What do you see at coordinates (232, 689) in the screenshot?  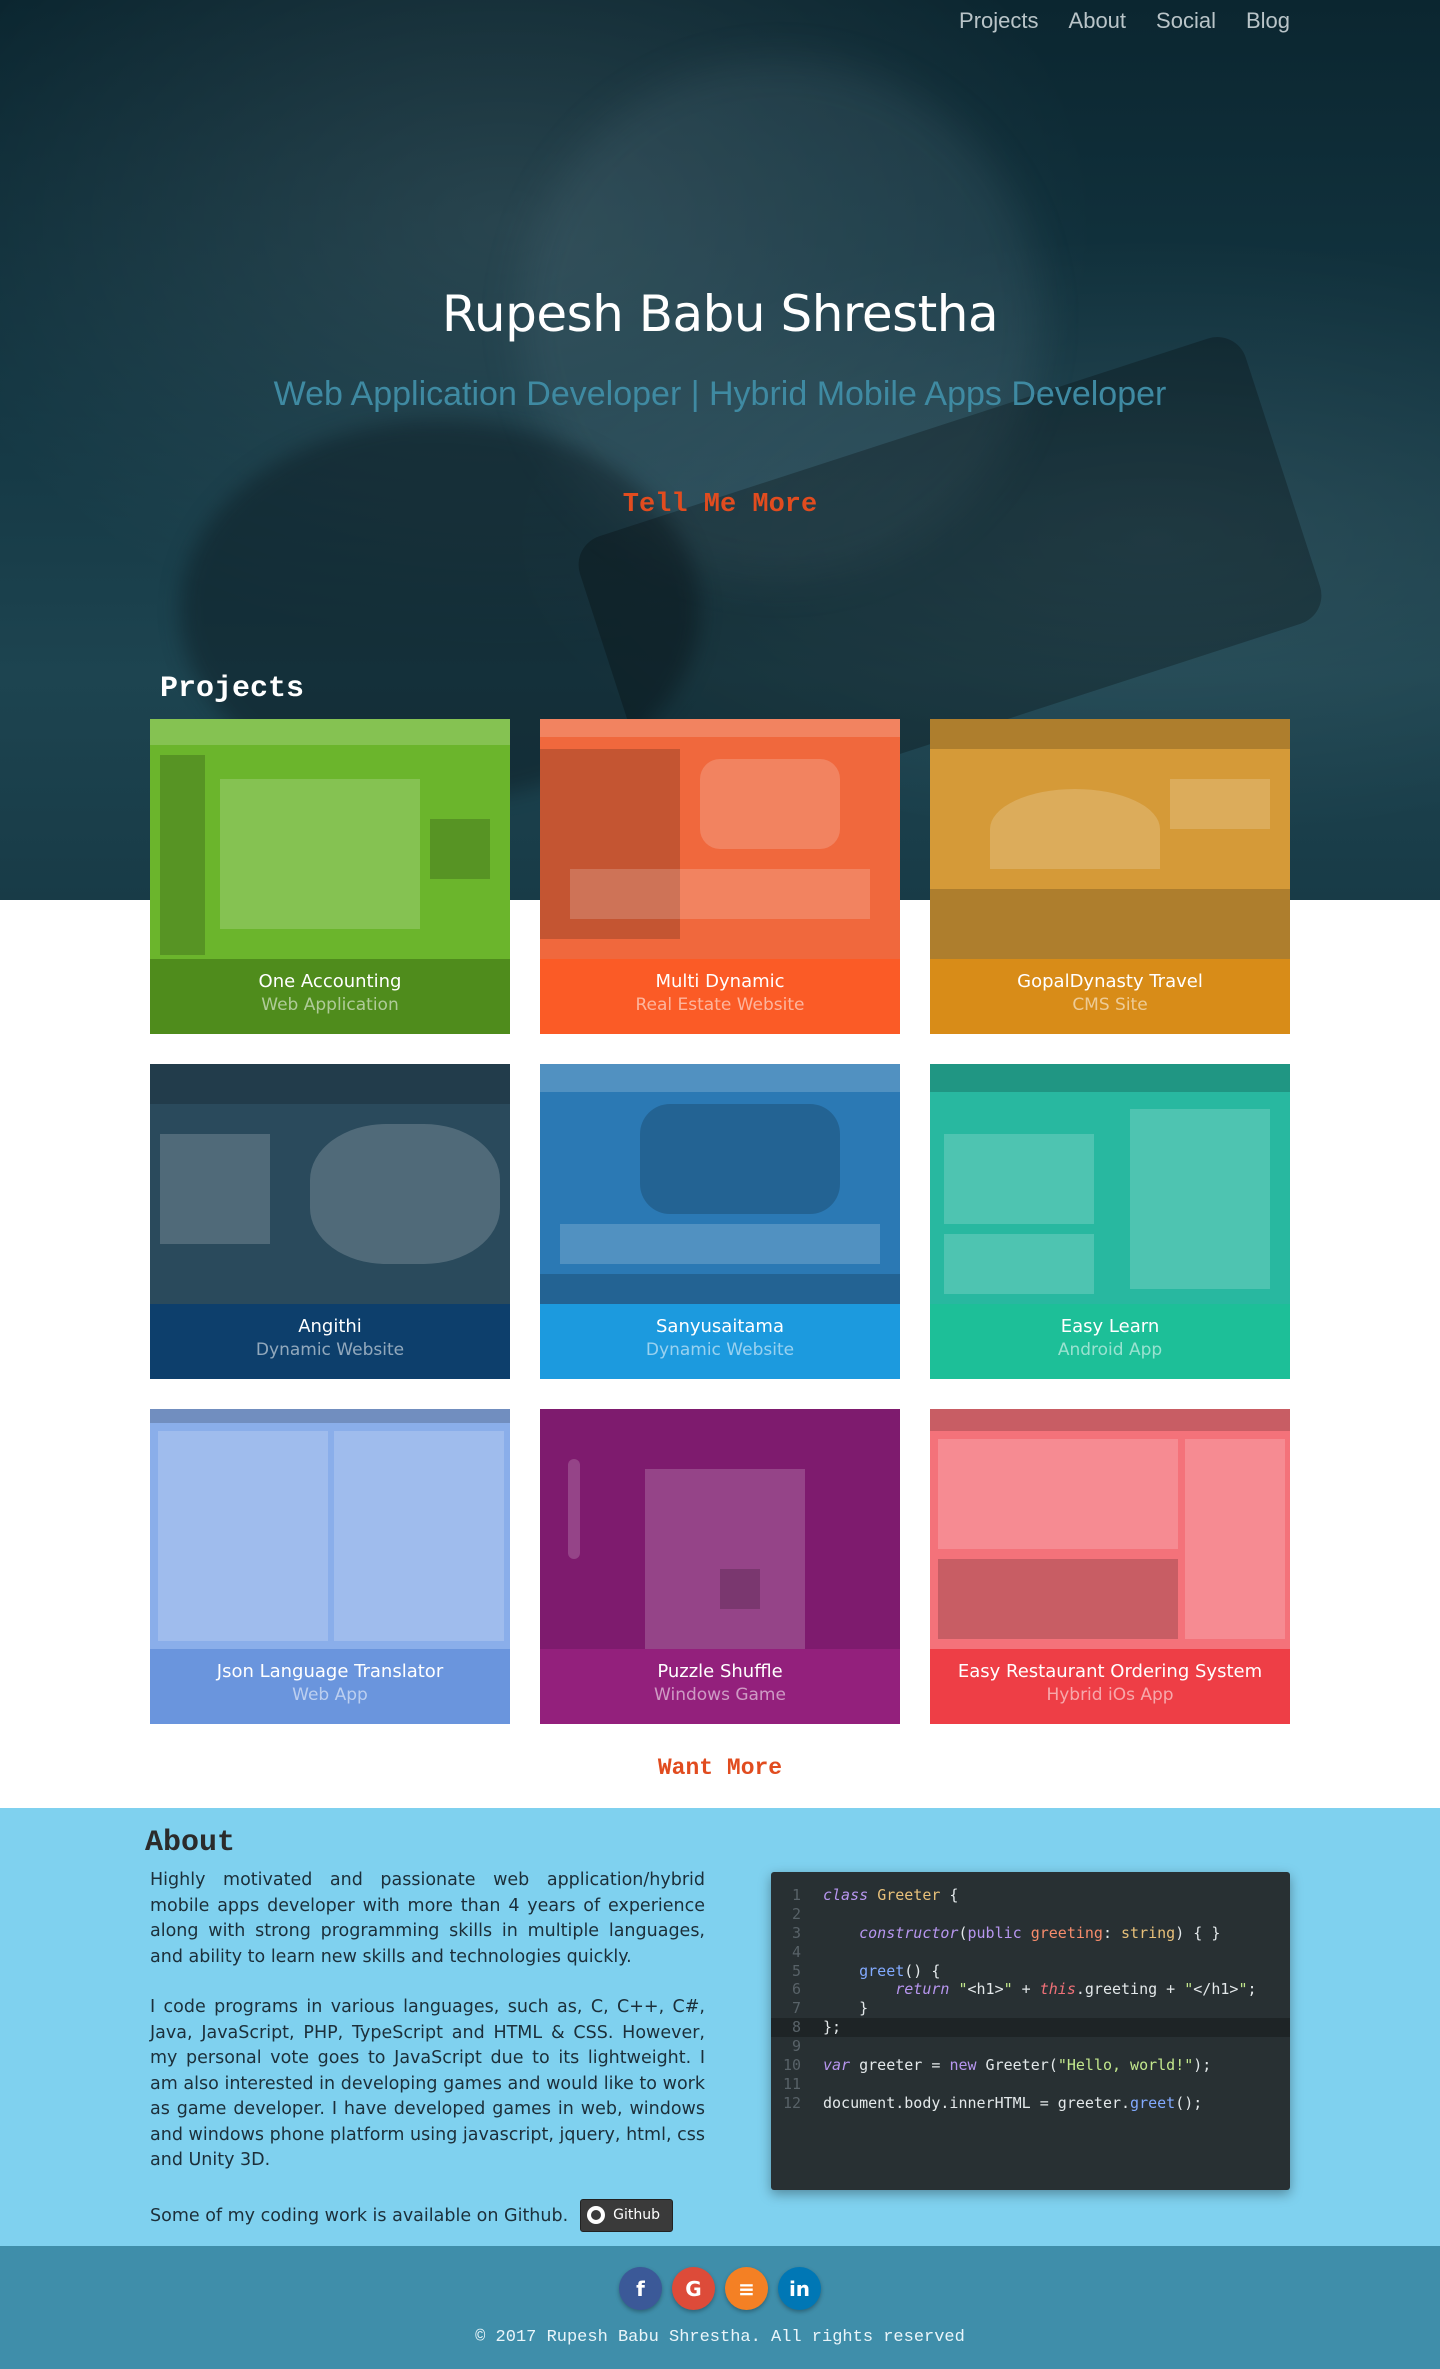 I see `projects-heading: Projects` at bounding box center [232, 689].